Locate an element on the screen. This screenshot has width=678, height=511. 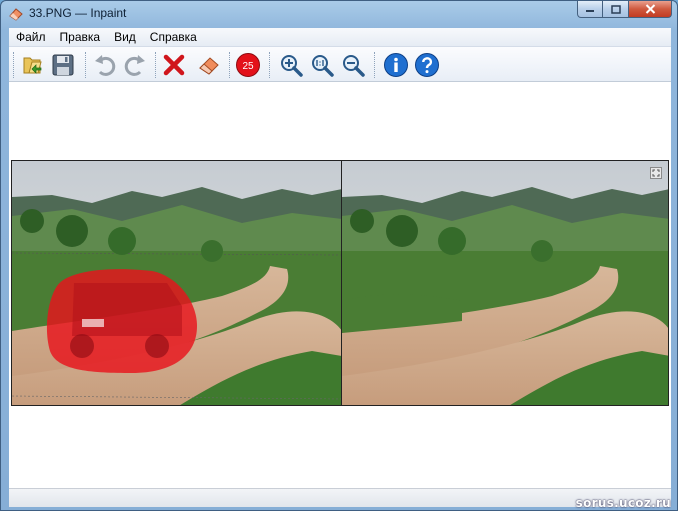
red-x-icon is located at coordinates (174, 65).